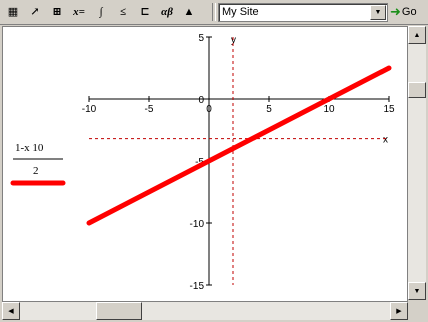 Image resolution: width=428 pixels, height=322 pixels. Describe the element at coordinates (399, 311) in the screenshot. I see `scroll-right-icon: ▶` at that location.